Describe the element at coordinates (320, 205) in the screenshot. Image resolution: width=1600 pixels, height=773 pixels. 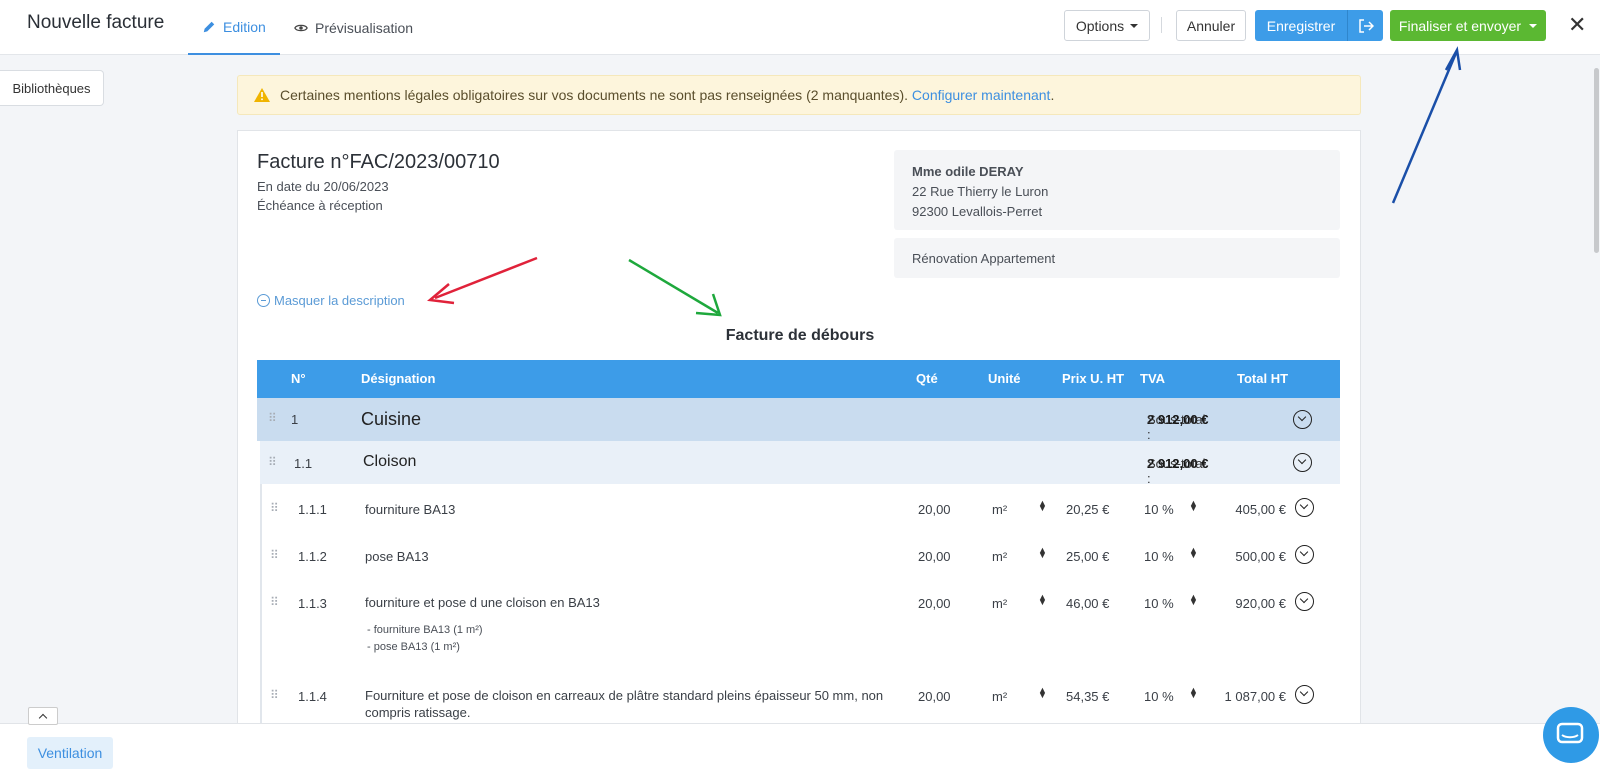
I see `invoice-due: Échéance à réception` at that location.